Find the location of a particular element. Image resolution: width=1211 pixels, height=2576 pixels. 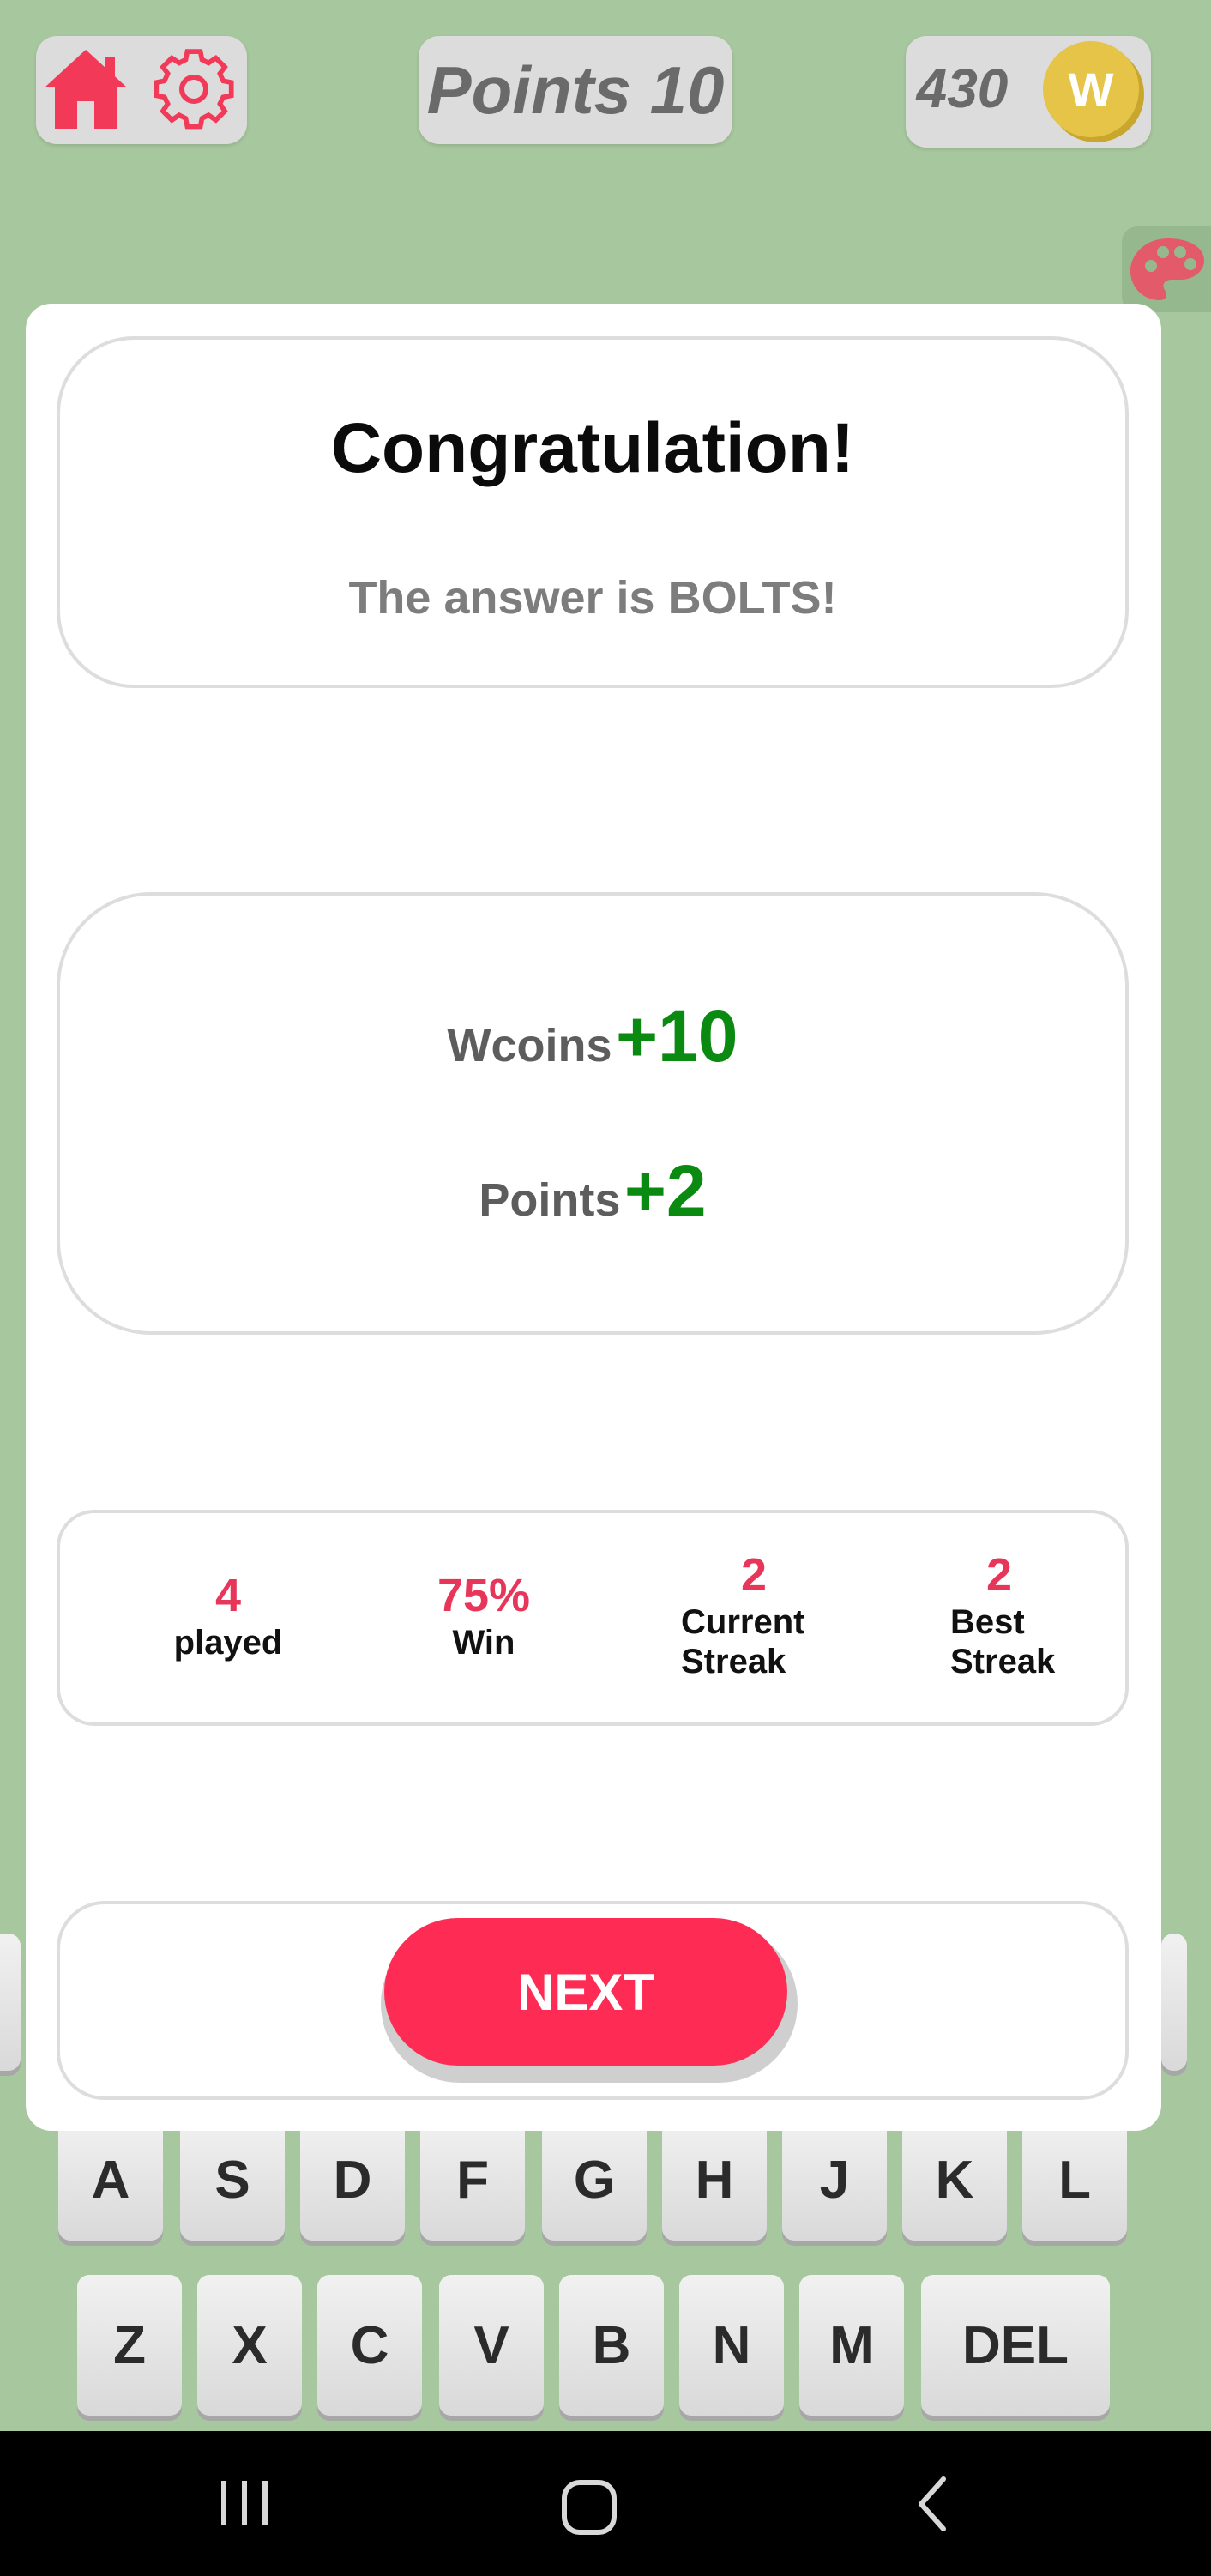

stat-current-streak: 2 Current Streak is located at coordinates (749, 1614).